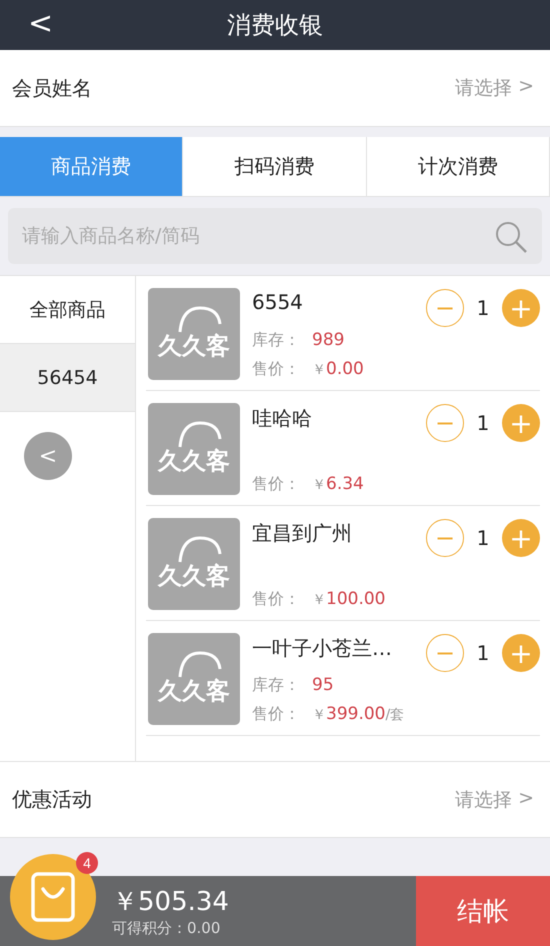  Describe the element at coordinates (171, 902) in the screenshot. I see `total-amount: ￥505.34` at that location.